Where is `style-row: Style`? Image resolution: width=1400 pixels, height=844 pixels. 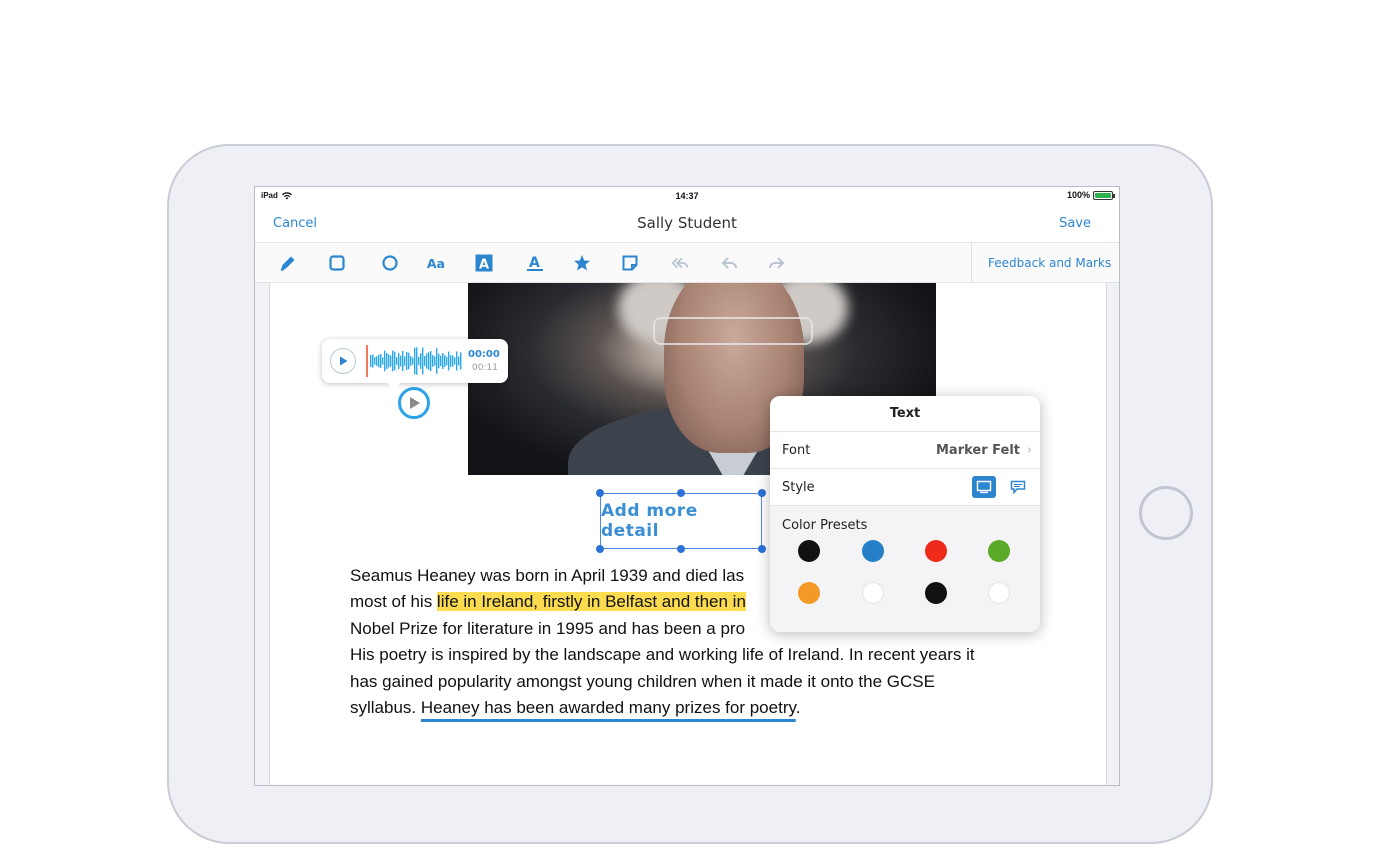
style-row: Style is located at coordinates (905, 487).